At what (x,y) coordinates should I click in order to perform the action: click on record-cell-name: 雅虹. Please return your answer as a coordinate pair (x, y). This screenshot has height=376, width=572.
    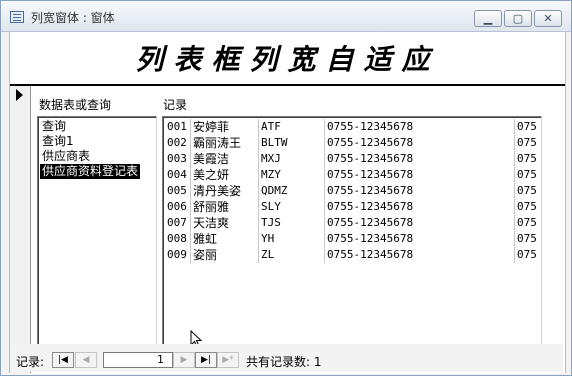
    Looking at the image, I should click on (225, 239).